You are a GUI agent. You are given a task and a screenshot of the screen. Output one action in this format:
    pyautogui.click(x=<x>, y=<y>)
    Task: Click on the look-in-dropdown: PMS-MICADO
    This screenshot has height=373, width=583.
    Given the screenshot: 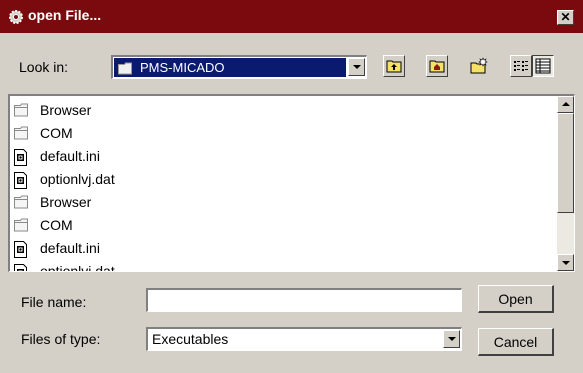 What is the action you would take?
    pyautogui.click(x=239, y=67)
    